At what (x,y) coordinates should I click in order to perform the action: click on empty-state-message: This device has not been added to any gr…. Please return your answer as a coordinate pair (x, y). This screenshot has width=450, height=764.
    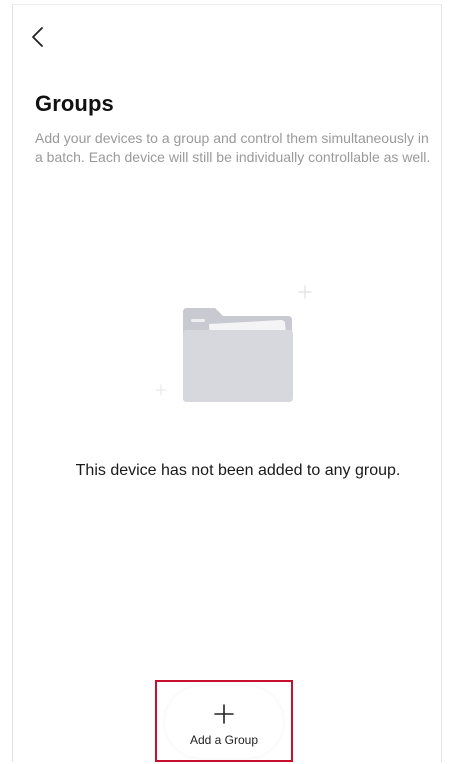
    Looking at the image, I should click on (238, 470).